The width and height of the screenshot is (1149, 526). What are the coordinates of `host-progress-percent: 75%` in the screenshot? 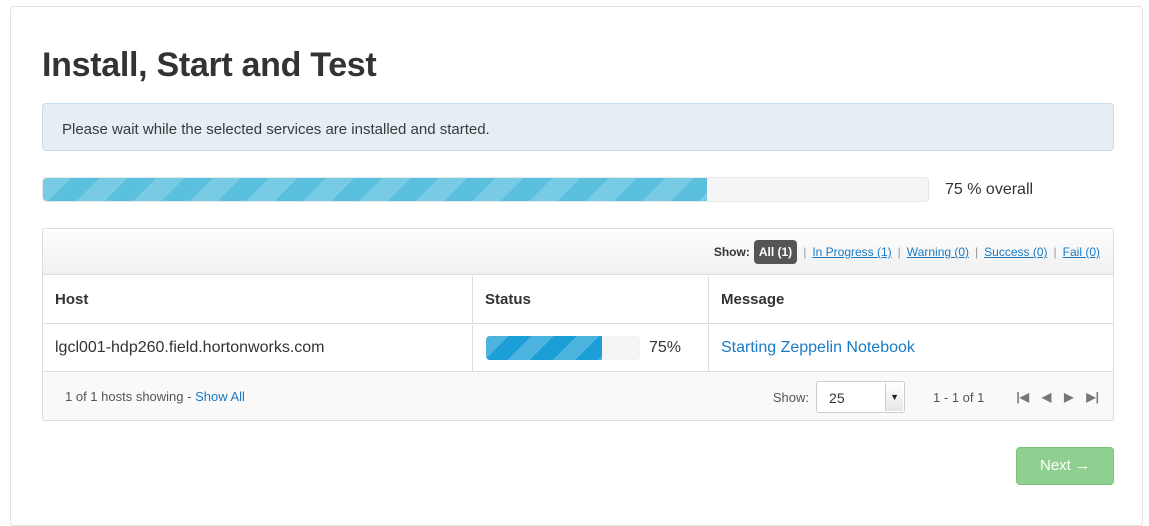 It's located at (665, 347).